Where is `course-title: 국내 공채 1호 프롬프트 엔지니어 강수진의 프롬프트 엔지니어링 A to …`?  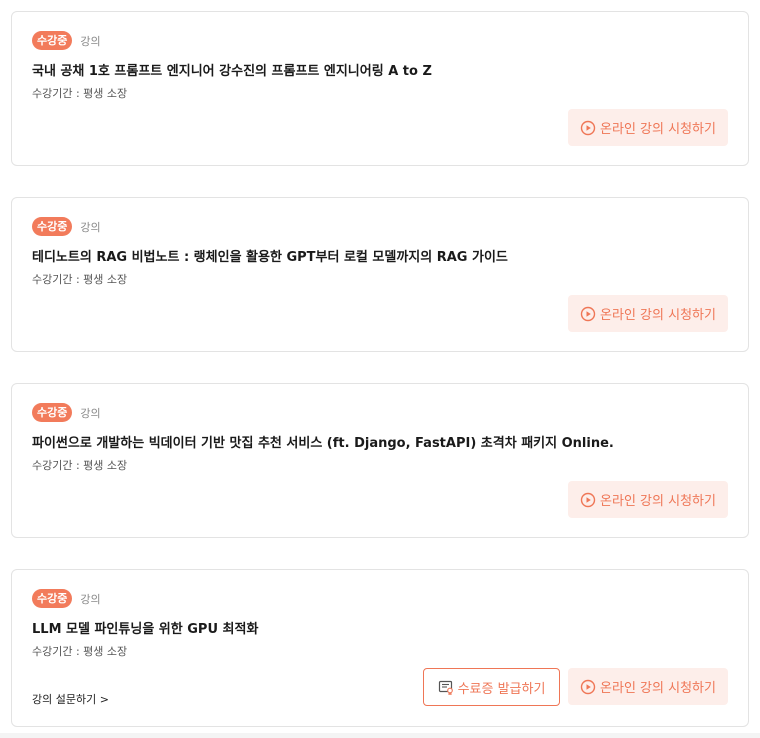
course-title: 국내 공채 1호 프롬프트 엔지니어 강수진의 프롬프트 엔지니어링 A to … is located at coordinates (232, 71).